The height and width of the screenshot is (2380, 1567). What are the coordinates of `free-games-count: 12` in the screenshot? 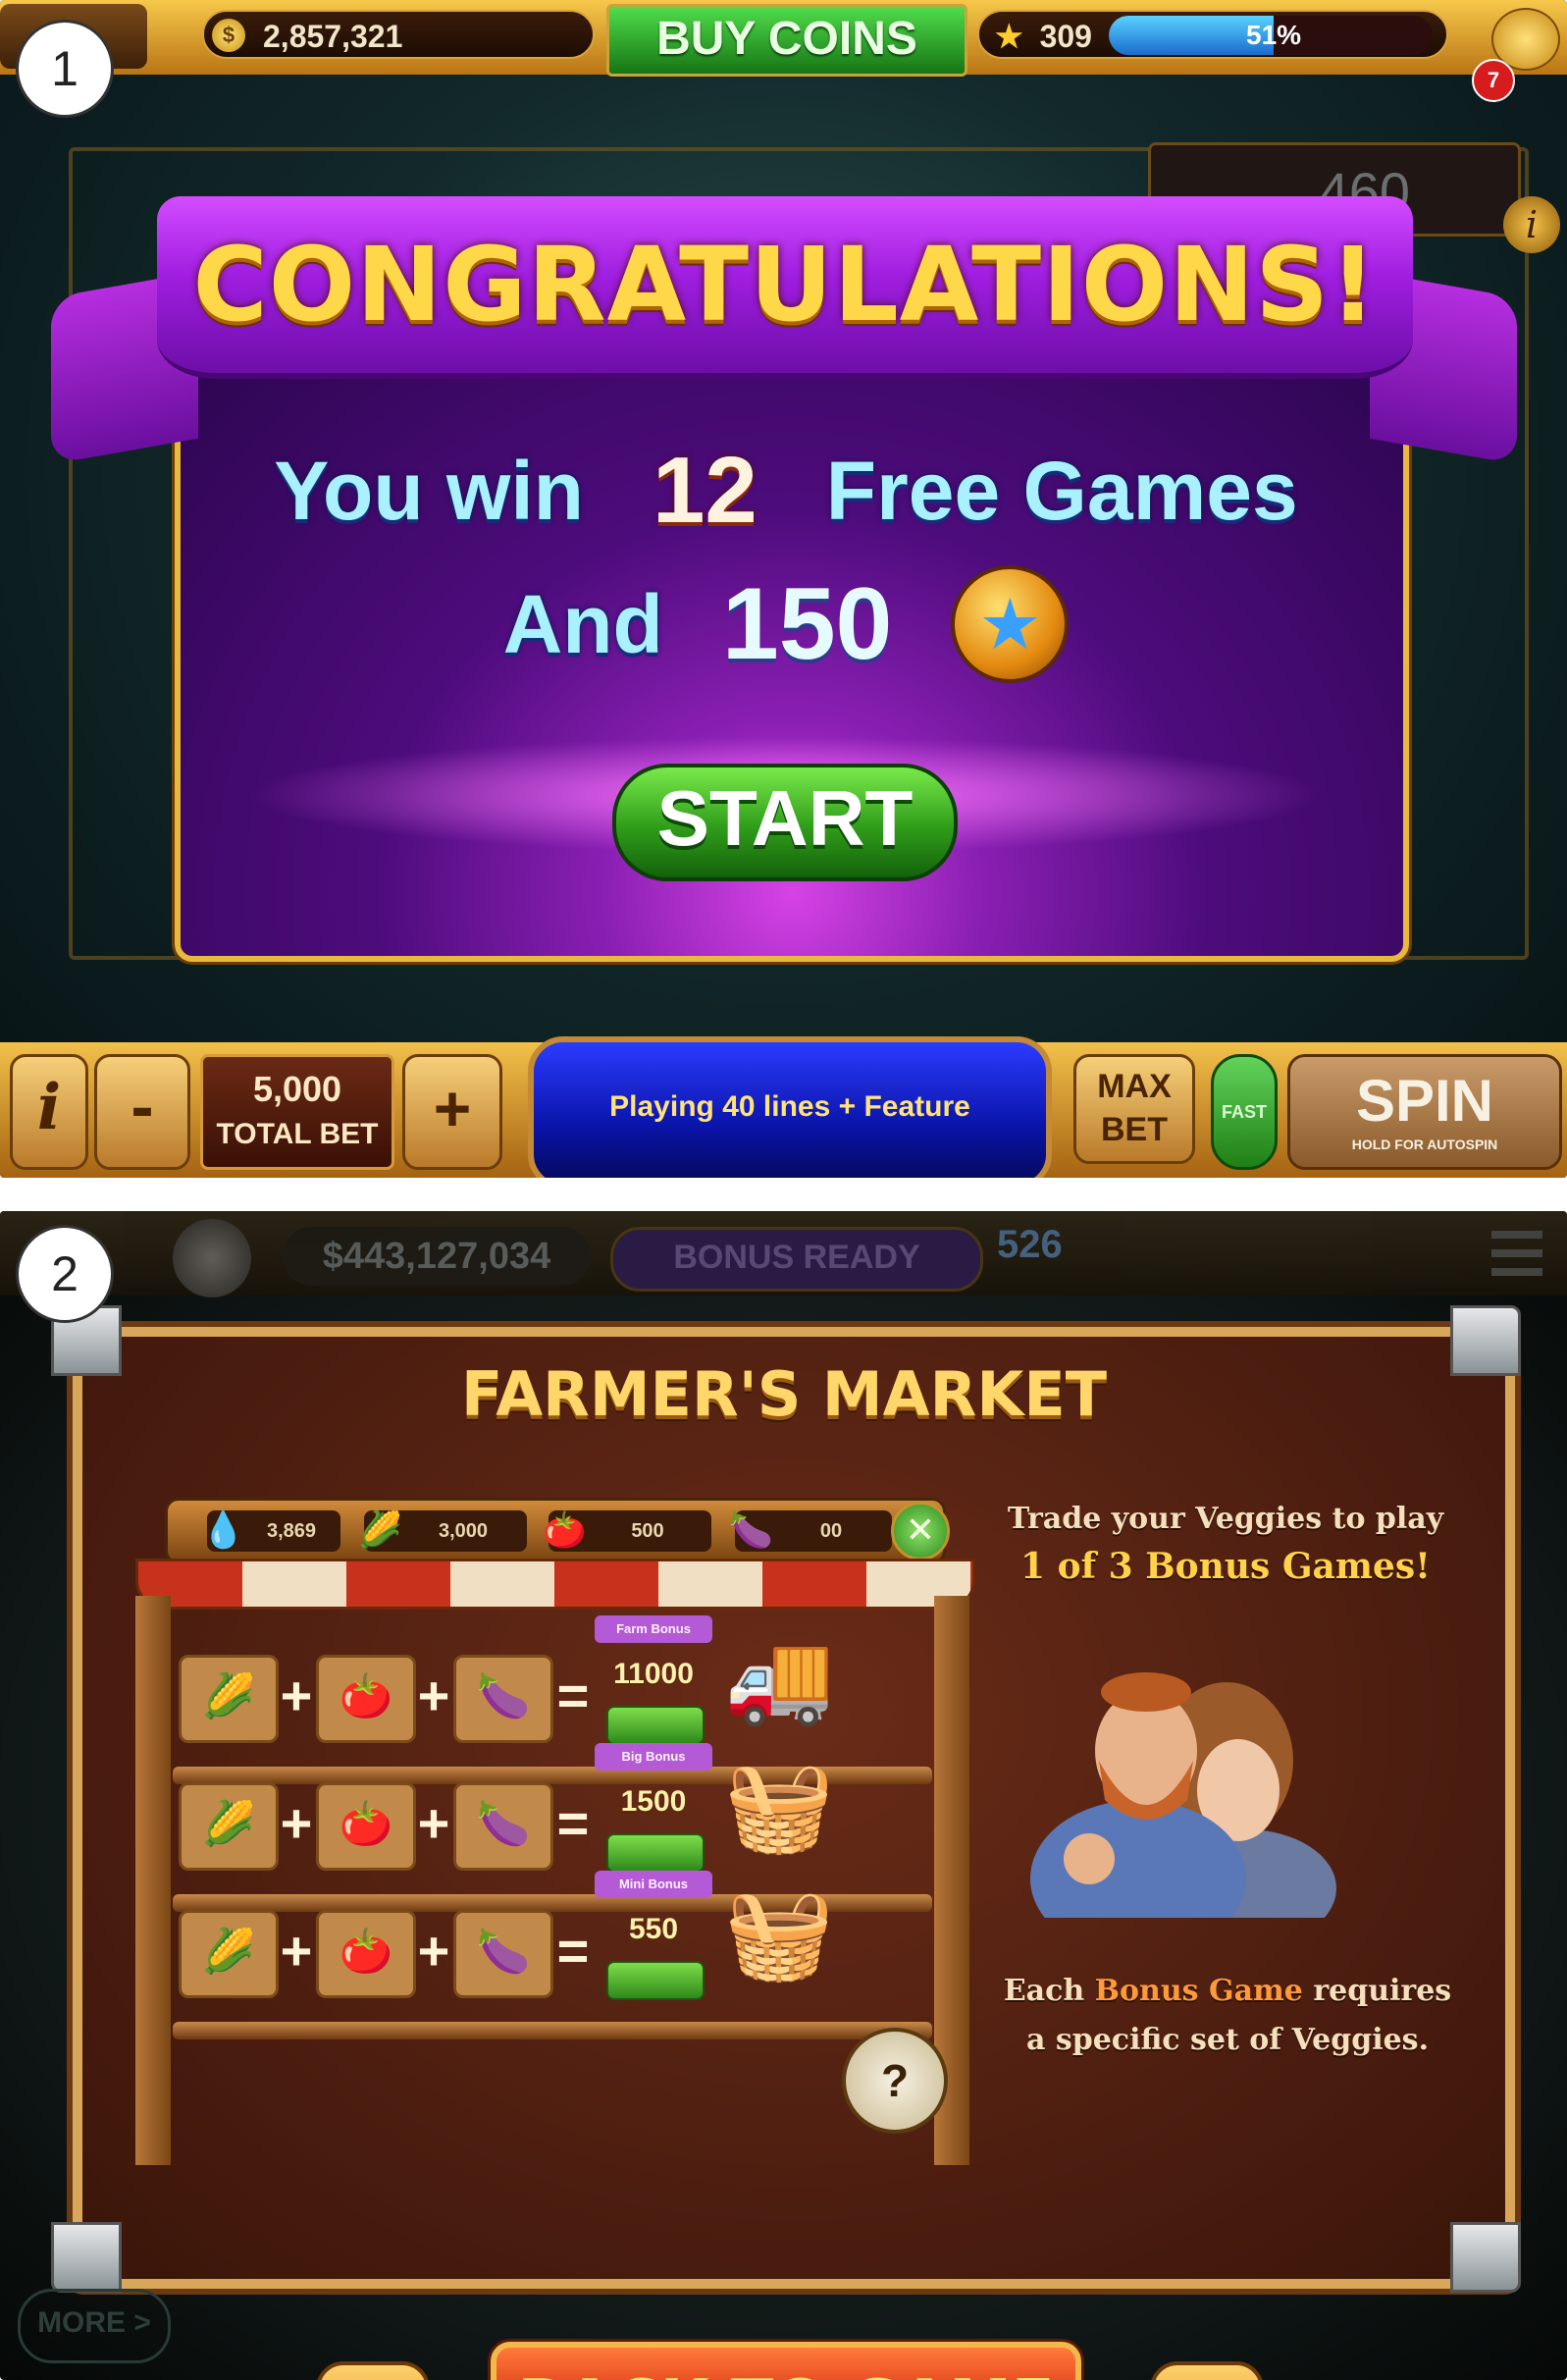 It's located at (705, 490).